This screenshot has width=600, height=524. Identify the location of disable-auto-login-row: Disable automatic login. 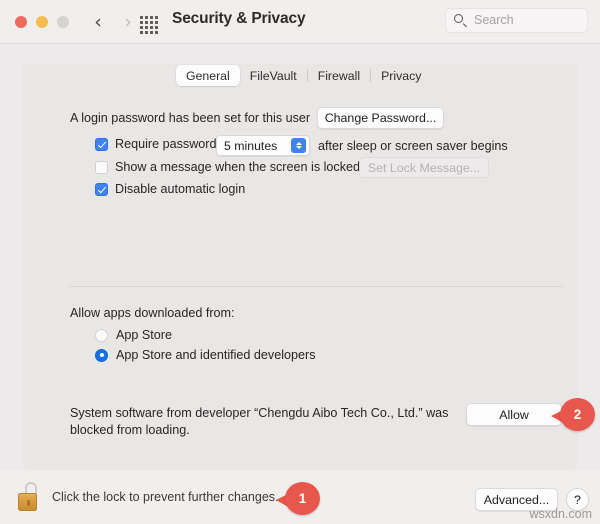
(170, 189).